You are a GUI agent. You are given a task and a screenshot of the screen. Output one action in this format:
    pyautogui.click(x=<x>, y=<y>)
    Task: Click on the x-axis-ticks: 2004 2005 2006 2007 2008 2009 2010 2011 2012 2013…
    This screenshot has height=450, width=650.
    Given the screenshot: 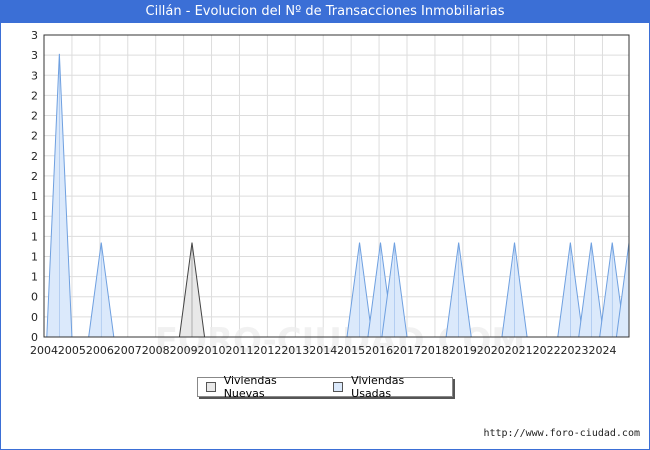 What is the action you would take?
    pyautogui.click(x=323, y=350)
    